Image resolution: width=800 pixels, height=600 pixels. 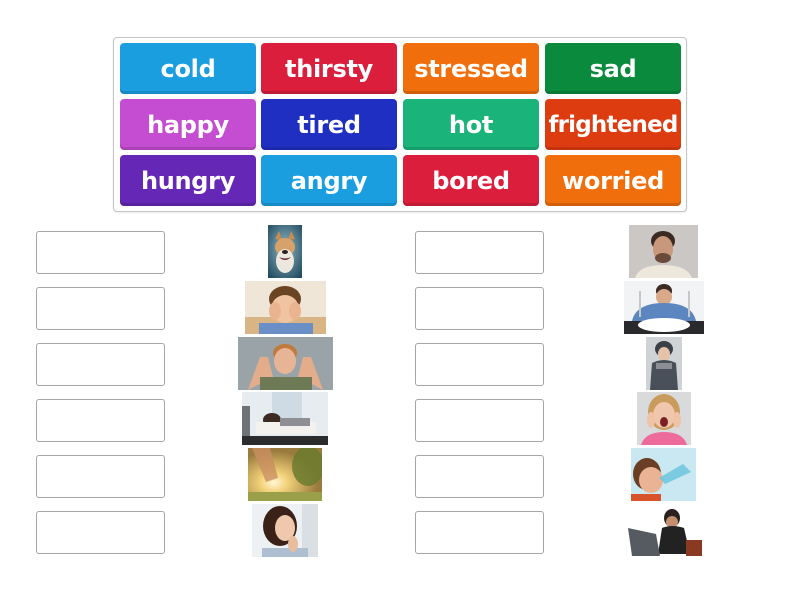 I want to click on worried-woman-image, so click(x=285, y=530).